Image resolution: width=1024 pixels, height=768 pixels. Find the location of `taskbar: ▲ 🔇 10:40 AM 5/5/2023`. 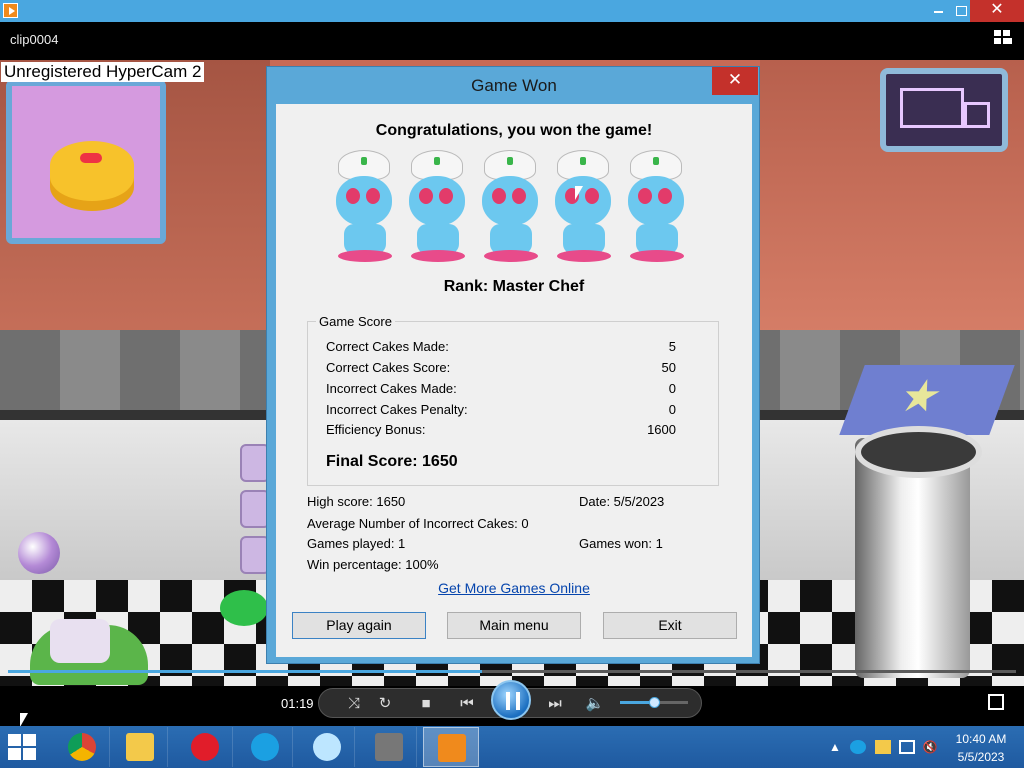

taskbar: ▲ 🔇 10:40 AM 5/5/2023 is located at coordinates (512, 747).